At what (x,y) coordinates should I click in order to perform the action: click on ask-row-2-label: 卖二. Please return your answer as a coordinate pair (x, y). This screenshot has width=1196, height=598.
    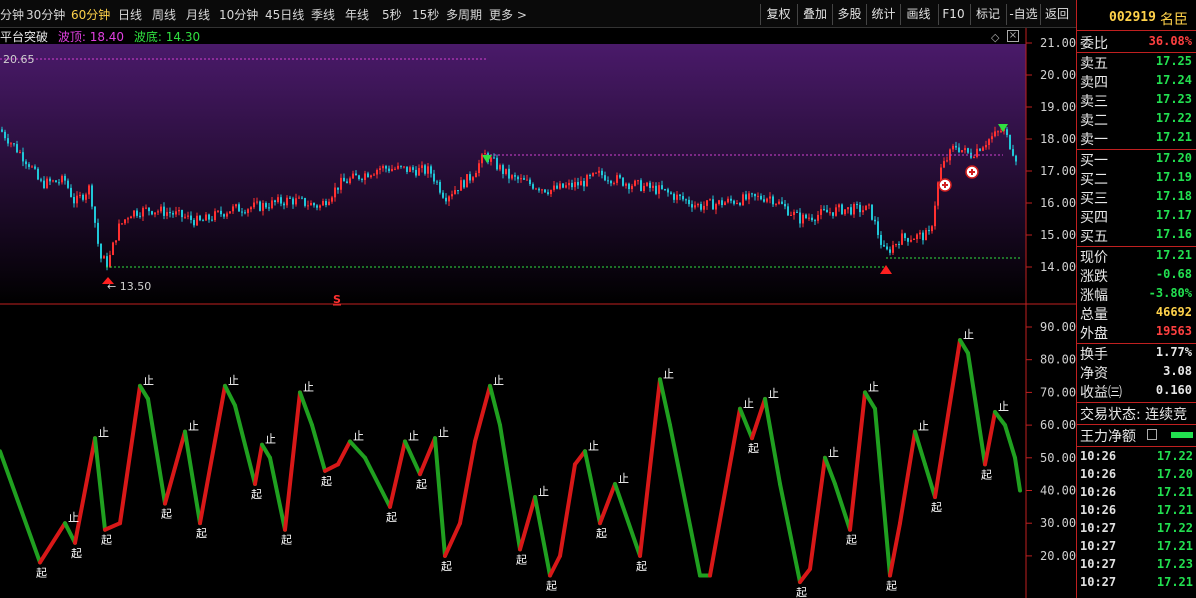
    Looking at the image, I should click on (1094, 121).